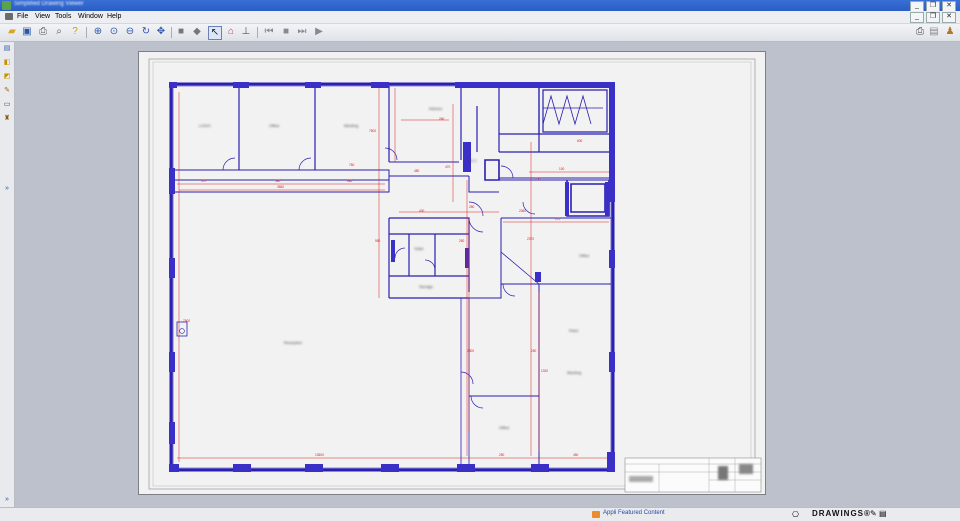  Describe the element at coordinates (634, 513) in the screenshot. I see `featured-content-link: Appli Featured Content` at that location.